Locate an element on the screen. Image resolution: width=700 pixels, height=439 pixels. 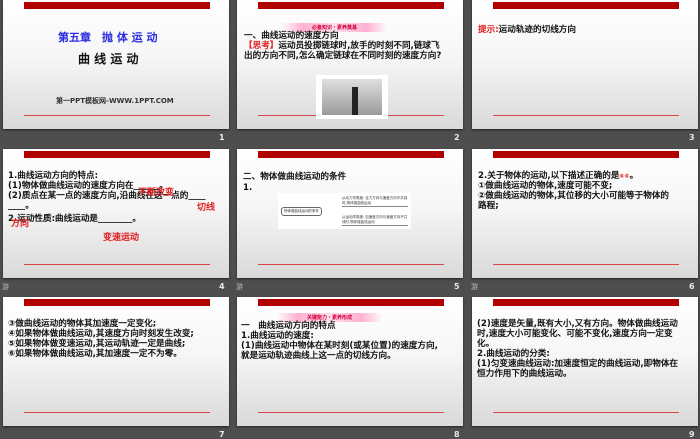
slide-number: 3 is located at coordinates (692, 137).